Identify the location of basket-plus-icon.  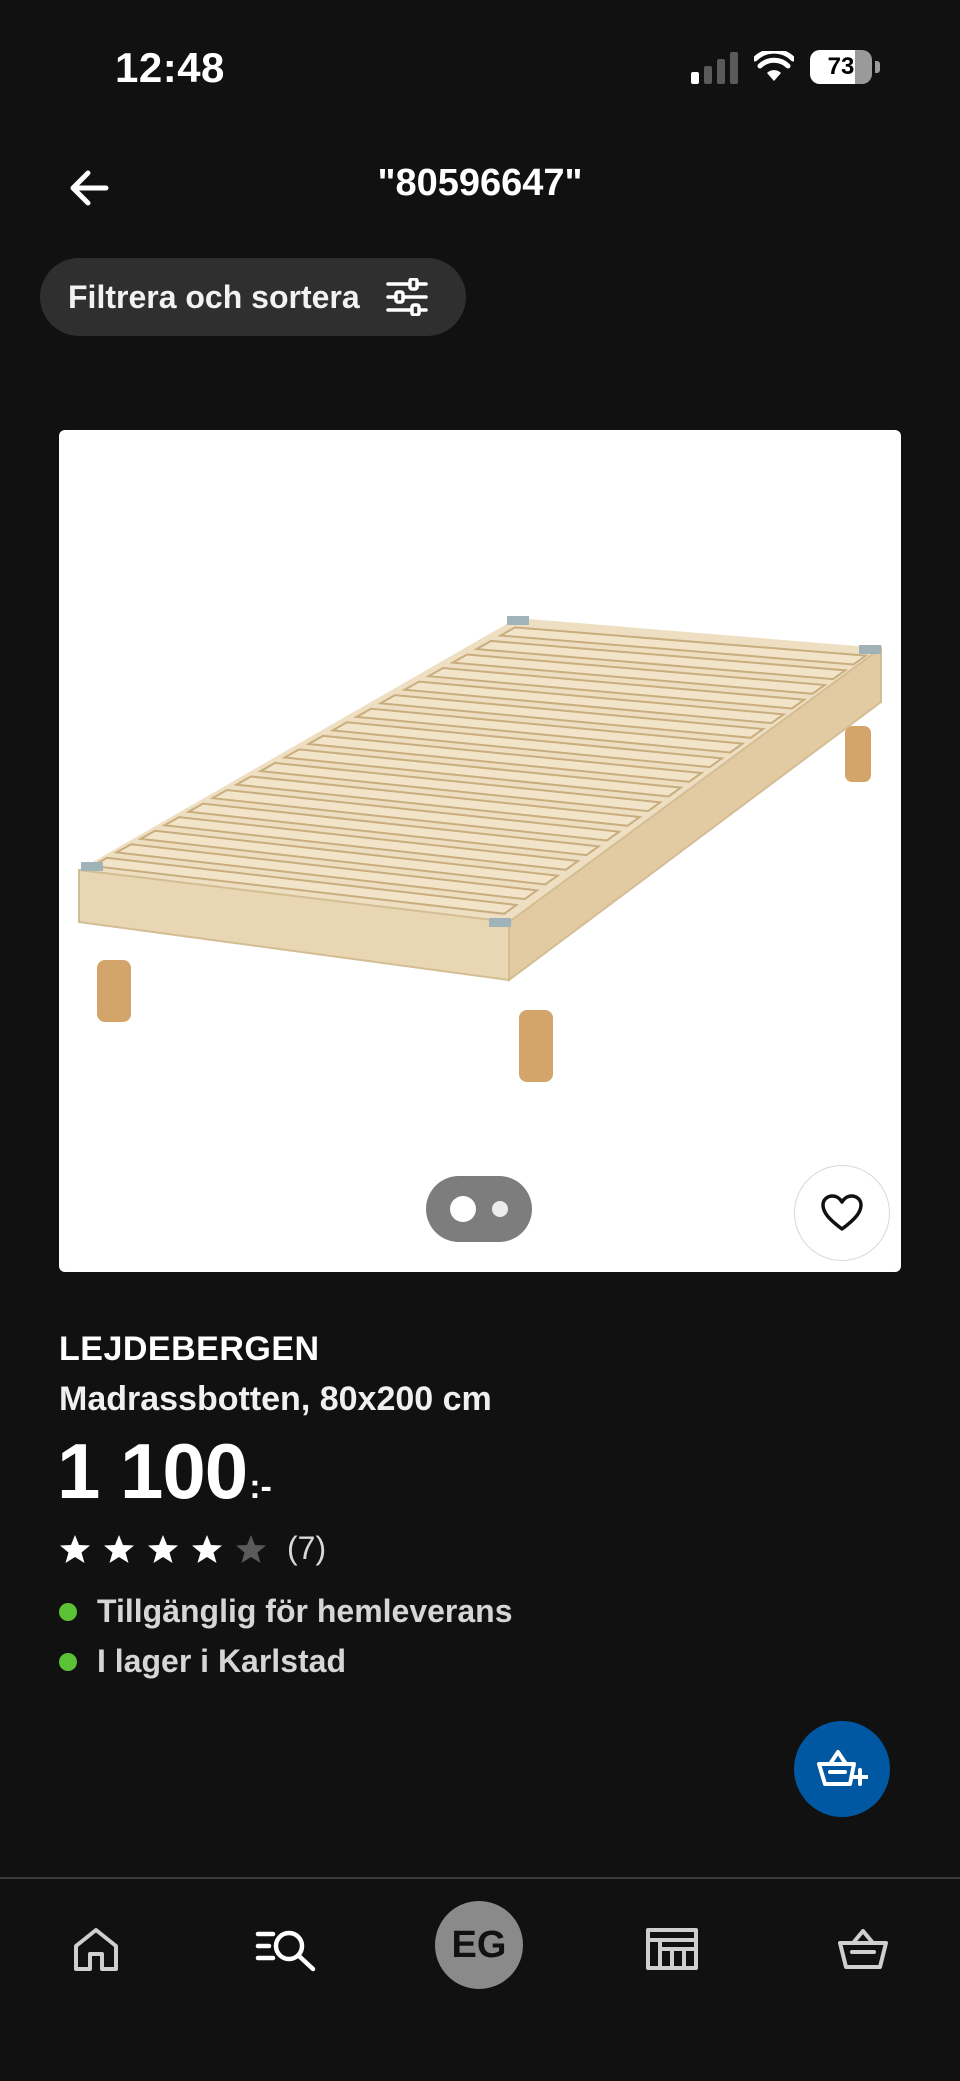
(842, 1768).